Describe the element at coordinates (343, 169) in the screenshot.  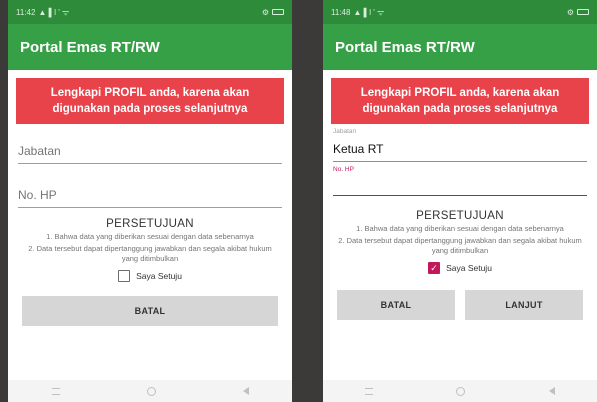
I see `hp-label: No. HP` at that location.